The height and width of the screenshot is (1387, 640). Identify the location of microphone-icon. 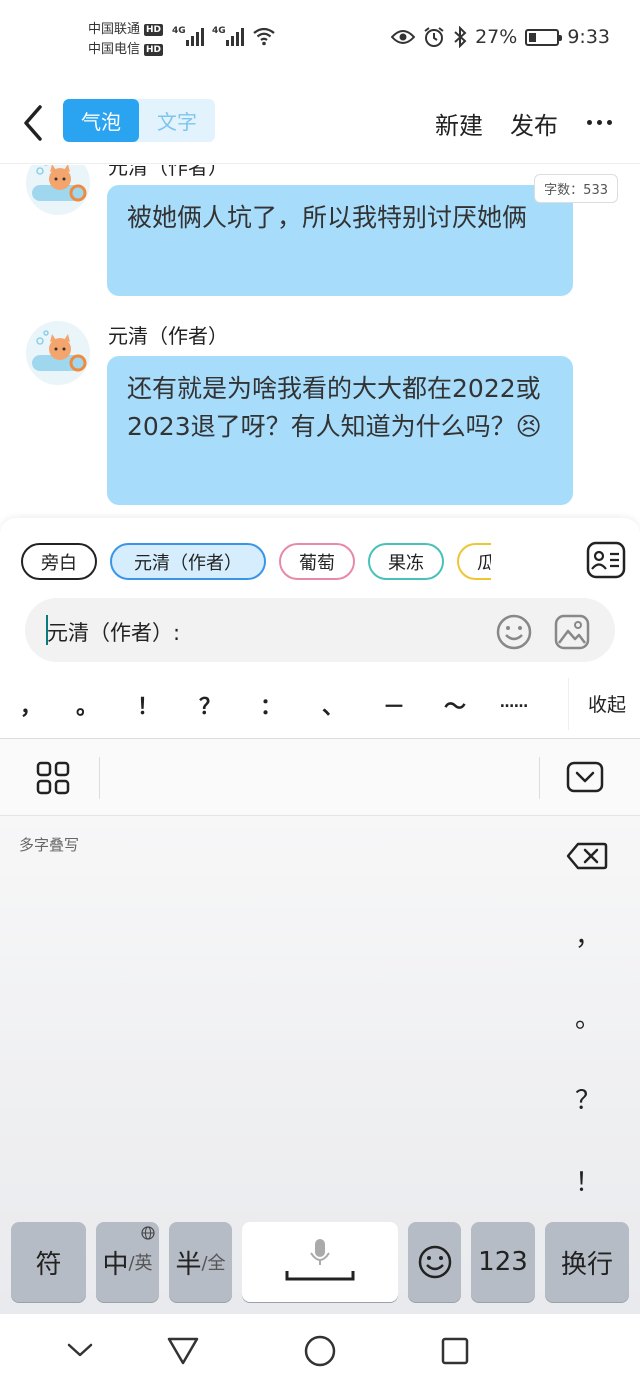
(320, 1260).